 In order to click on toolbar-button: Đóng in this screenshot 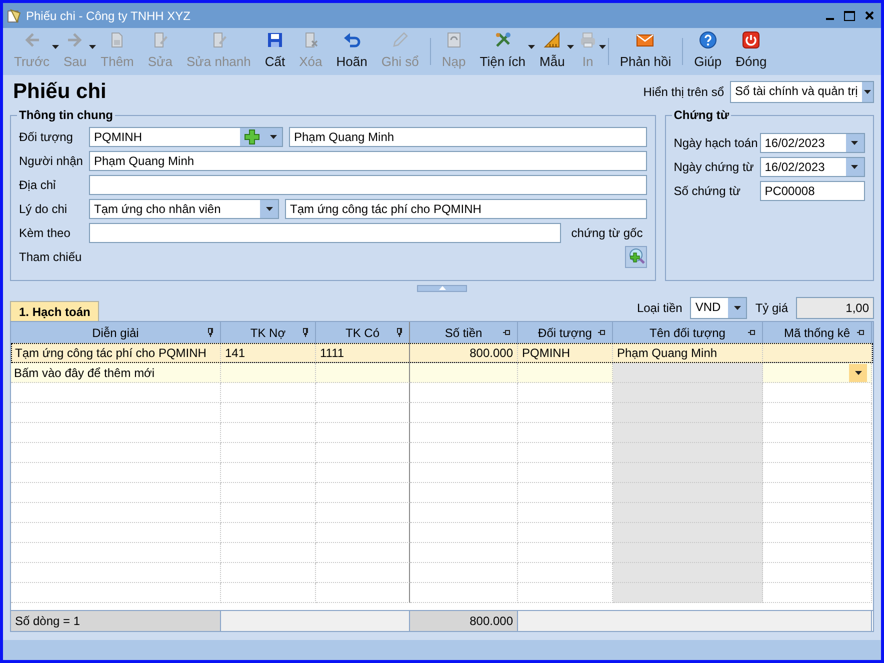, I will do `click(751, 51)`.